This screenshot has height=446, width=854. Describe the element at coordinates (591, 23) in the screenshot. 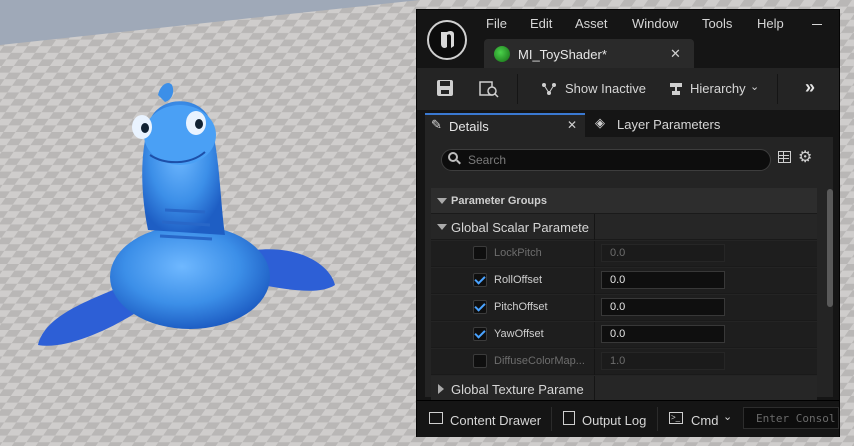

I see `menu-asset: Asset` at that location.